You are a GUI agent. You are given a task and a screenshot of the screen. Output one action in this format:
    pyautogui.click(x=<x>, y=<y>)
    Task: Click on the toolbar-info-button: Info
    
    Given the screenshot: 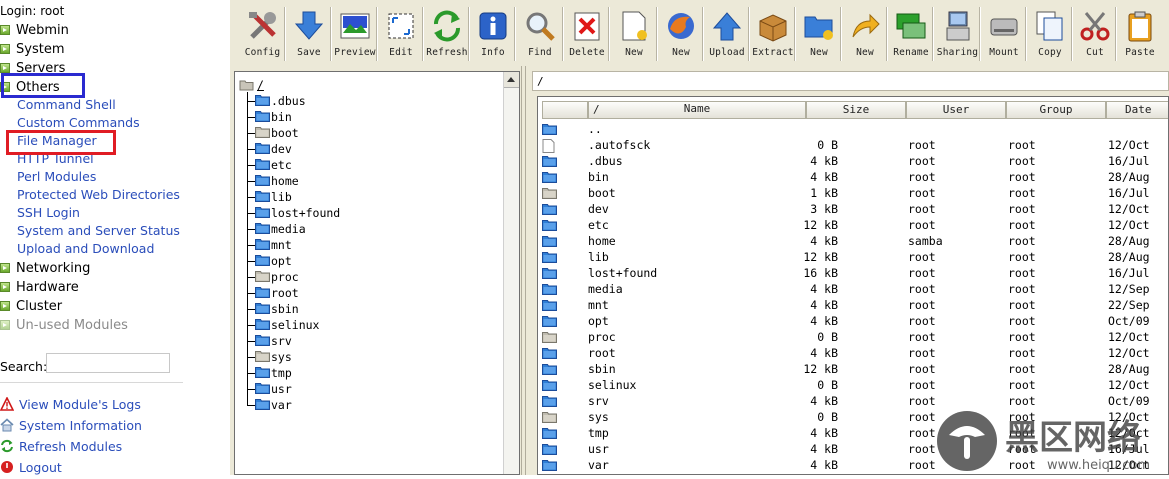 What is the action you would take?
    pyautogui.click(x=493, y=33)
    